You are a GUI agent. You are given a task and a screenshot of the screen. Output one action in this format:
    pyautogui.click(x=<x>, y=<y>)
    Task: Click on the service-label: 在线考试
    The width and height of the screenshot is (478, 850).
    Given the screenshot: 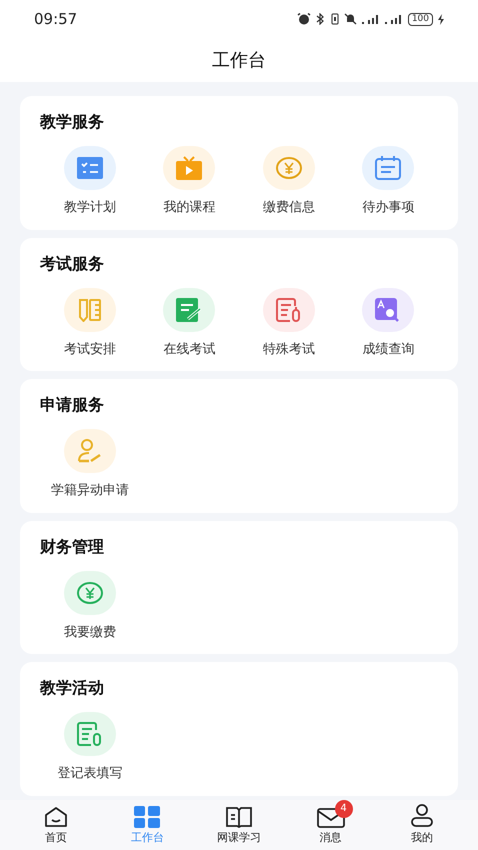 What is the action you would take?
    pyautogui.click(x=189, y=349)
    